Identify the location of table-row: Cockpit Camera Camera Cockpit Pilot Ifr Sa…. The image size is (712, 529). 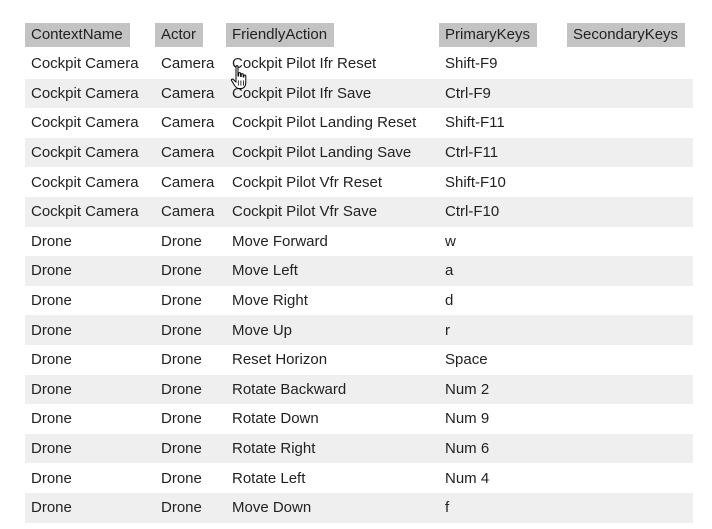
(359, 93).